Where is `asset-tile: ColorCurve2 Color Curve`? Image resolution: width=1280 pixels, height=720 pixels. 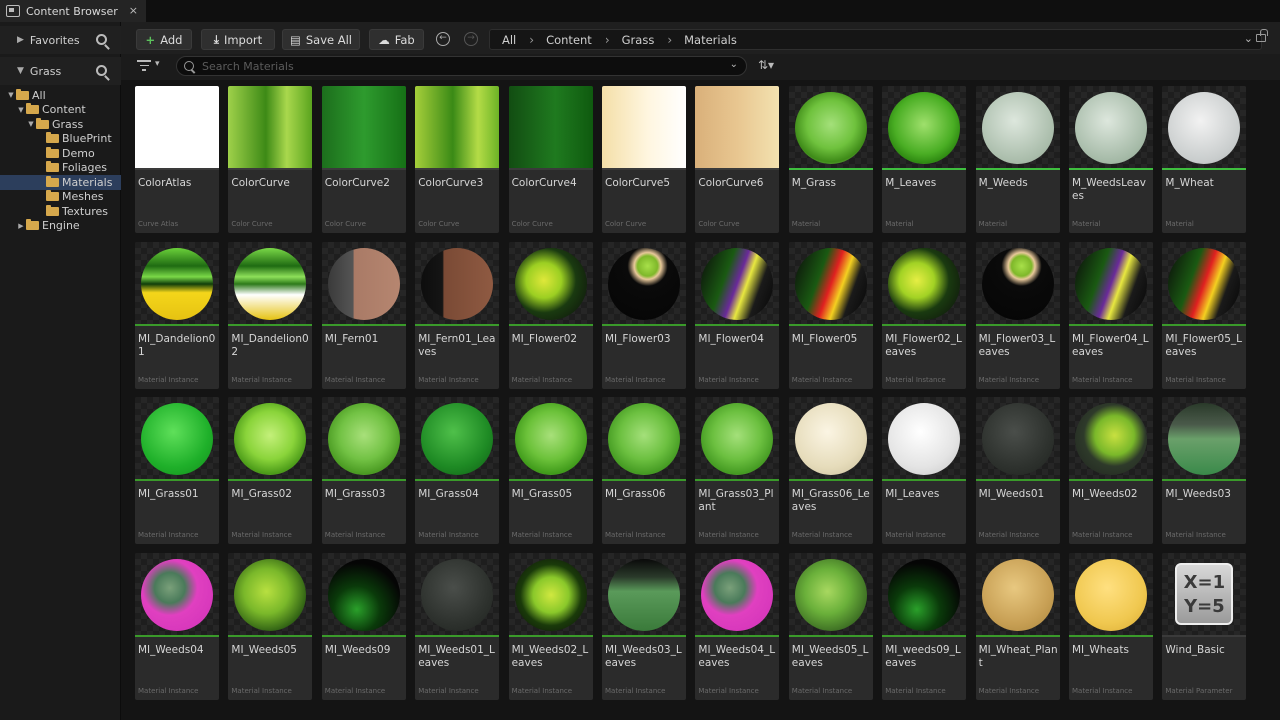
asset-tile: ColorCurve2 Color Curve is located at coordinates (363, 159).